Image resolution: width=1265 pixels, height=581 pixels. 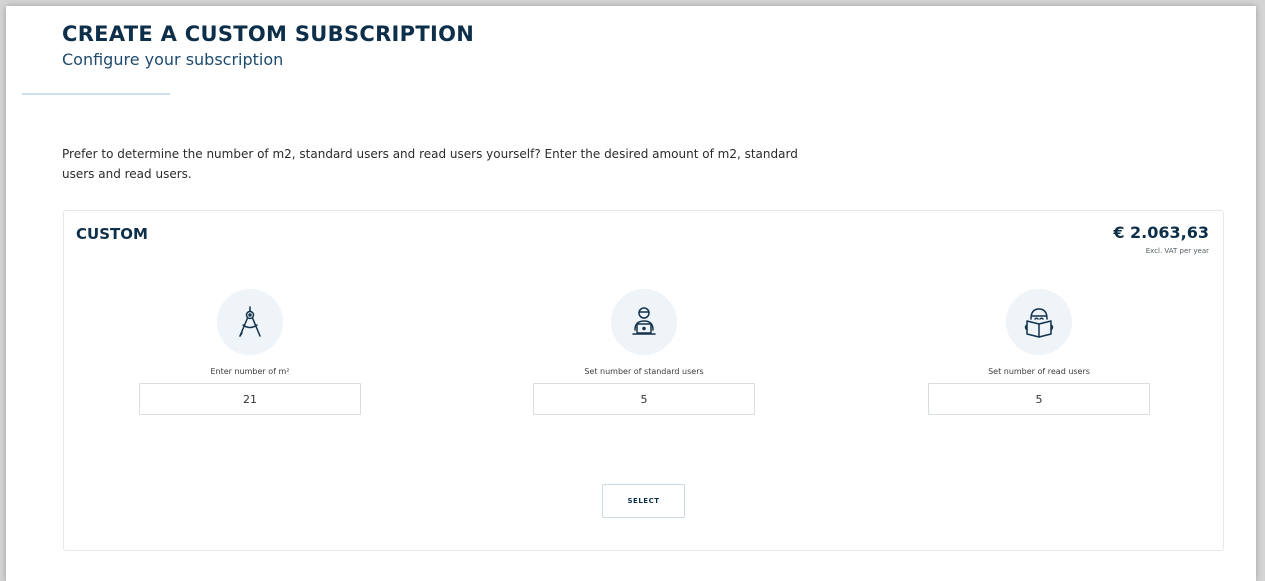 What do you see at coordinates (250, 371) in the screenshot?
I see `m2-label: Enter number of m²` at bounding box center [250, 371].